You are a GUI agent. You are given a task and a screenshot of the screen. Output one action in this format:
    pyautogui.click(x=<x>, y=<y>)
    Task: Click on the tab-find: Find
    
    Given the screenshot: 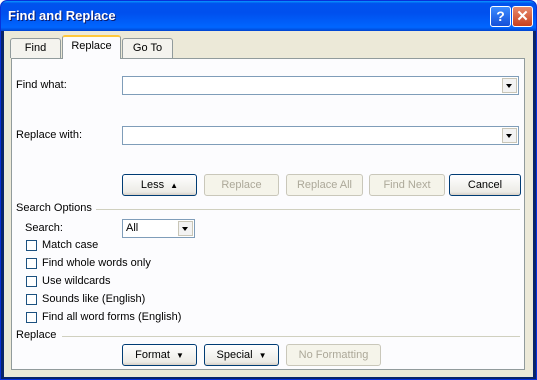 What is the action you would take?
    pyautogui.click(x=35, y=48)
    